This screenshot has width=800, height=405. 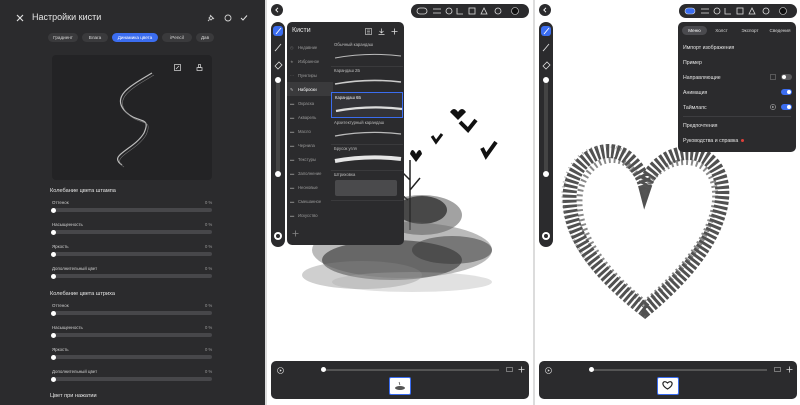 I want to click on brush-set-art: ▬ Искусство, so click(x=310, y=215).